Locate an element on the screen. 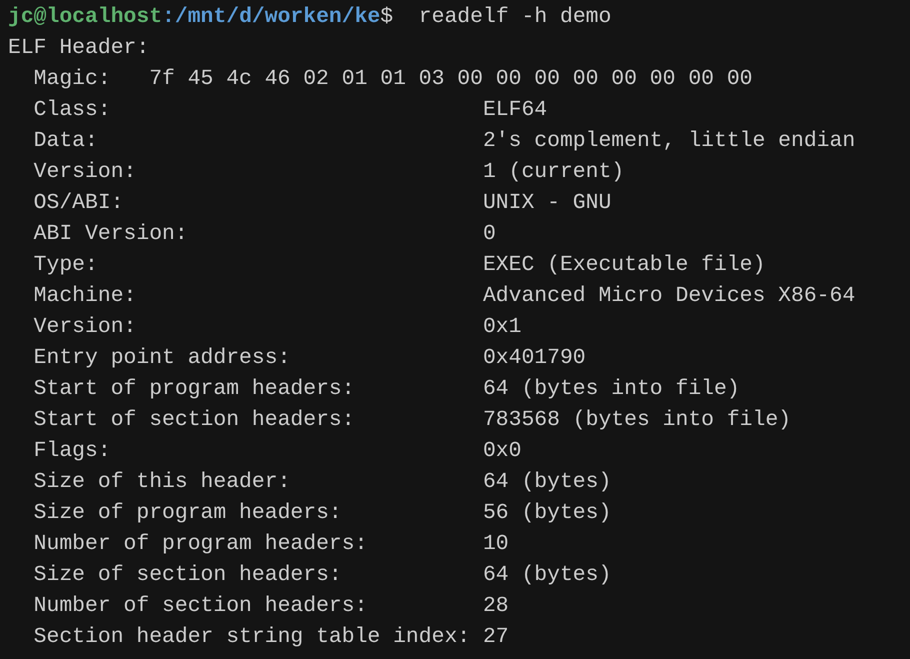 The height and width of the screenshot is (659, 910). field-value: 0x1 is located at coordinates (502, 327).